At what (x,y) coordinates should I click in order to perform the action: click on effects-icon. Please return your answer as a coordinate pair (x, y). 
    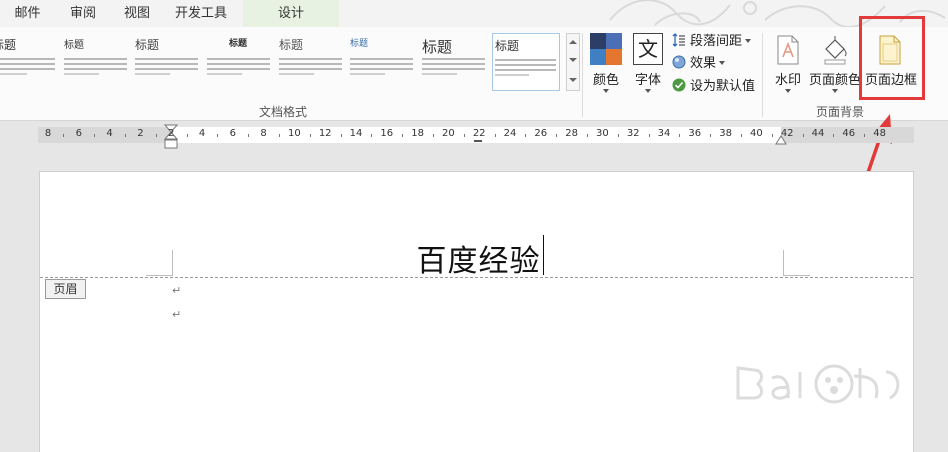
    Looking at the image, I should click on (679, 62).